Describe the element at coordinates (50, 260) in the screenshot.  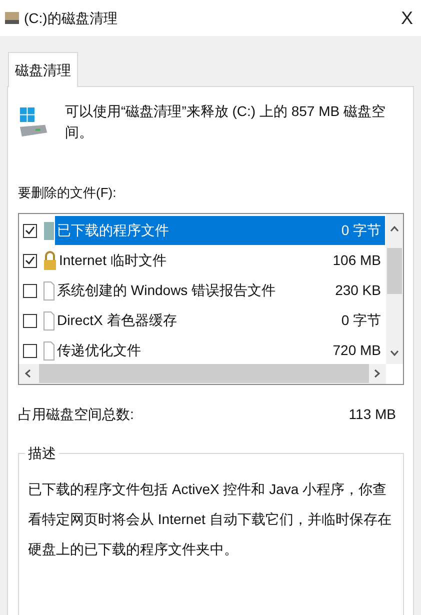
I see `lock-icon` at that location.